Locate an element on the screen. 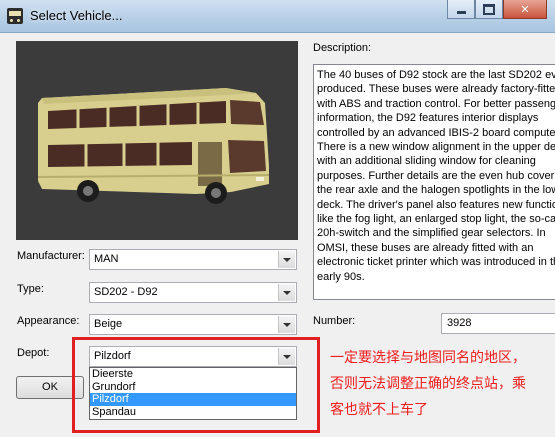 This screenshot has width=555, height=437. manufacturer-select: MAN is located at coordinates (193, 259).